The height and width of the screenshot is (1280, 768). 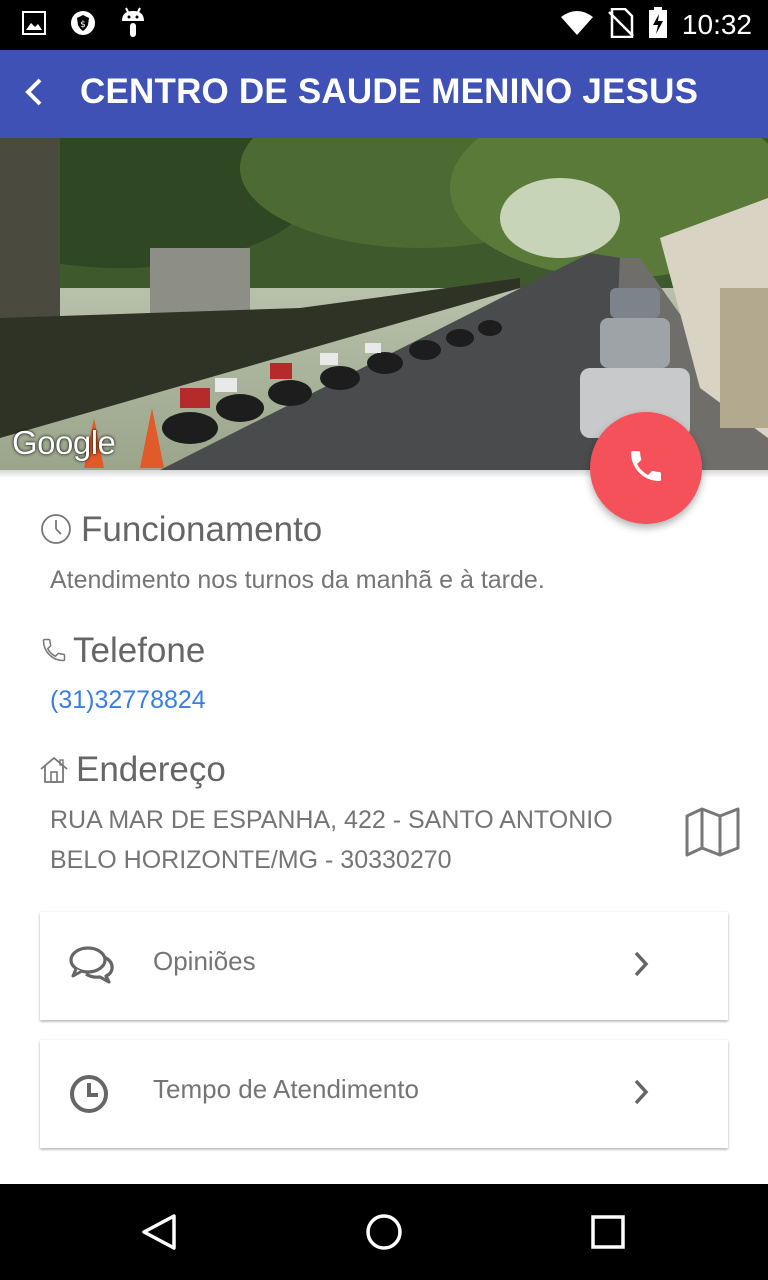 What do you see at coordinates (389, 91) in the screenshot?
I see `page-title: CENTRO DE SAUDE MENINO JESUS` at bounding box center [389, 91].